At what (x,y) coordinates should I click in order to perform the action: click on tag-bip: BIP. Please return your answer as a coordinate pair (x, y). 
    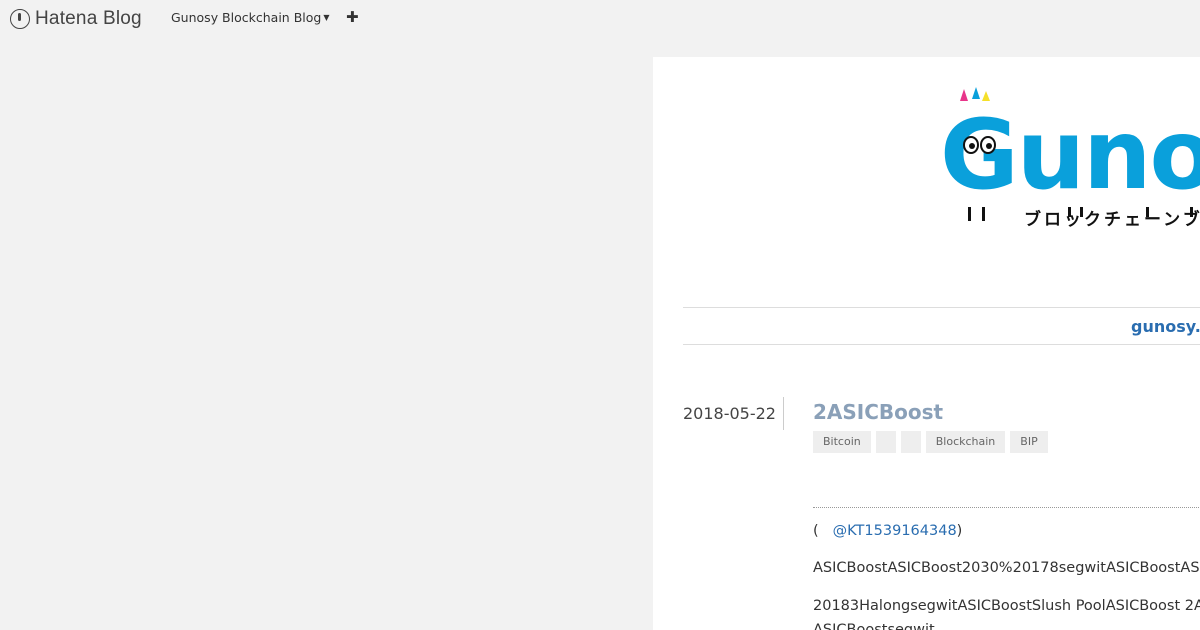
    Looking at the image, I should click on (1029, 442).